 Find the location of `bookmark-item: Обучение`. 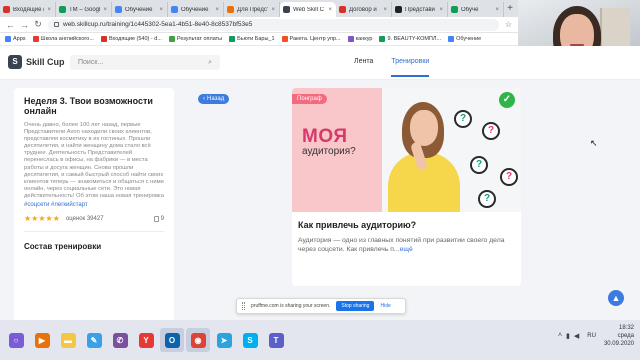

bookmark-item: Обучение is located at coordinates (464, 39).